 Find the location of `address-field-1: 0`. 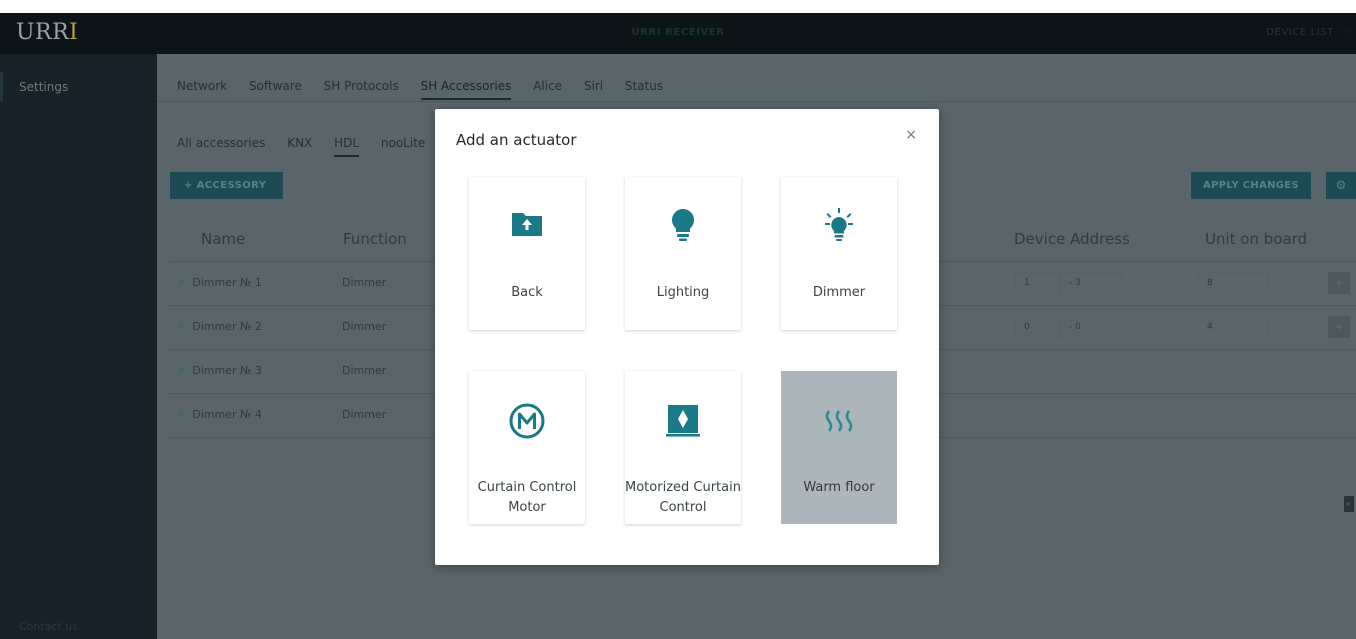

address-field-1: 0 is located at coordinates (1037, 327).